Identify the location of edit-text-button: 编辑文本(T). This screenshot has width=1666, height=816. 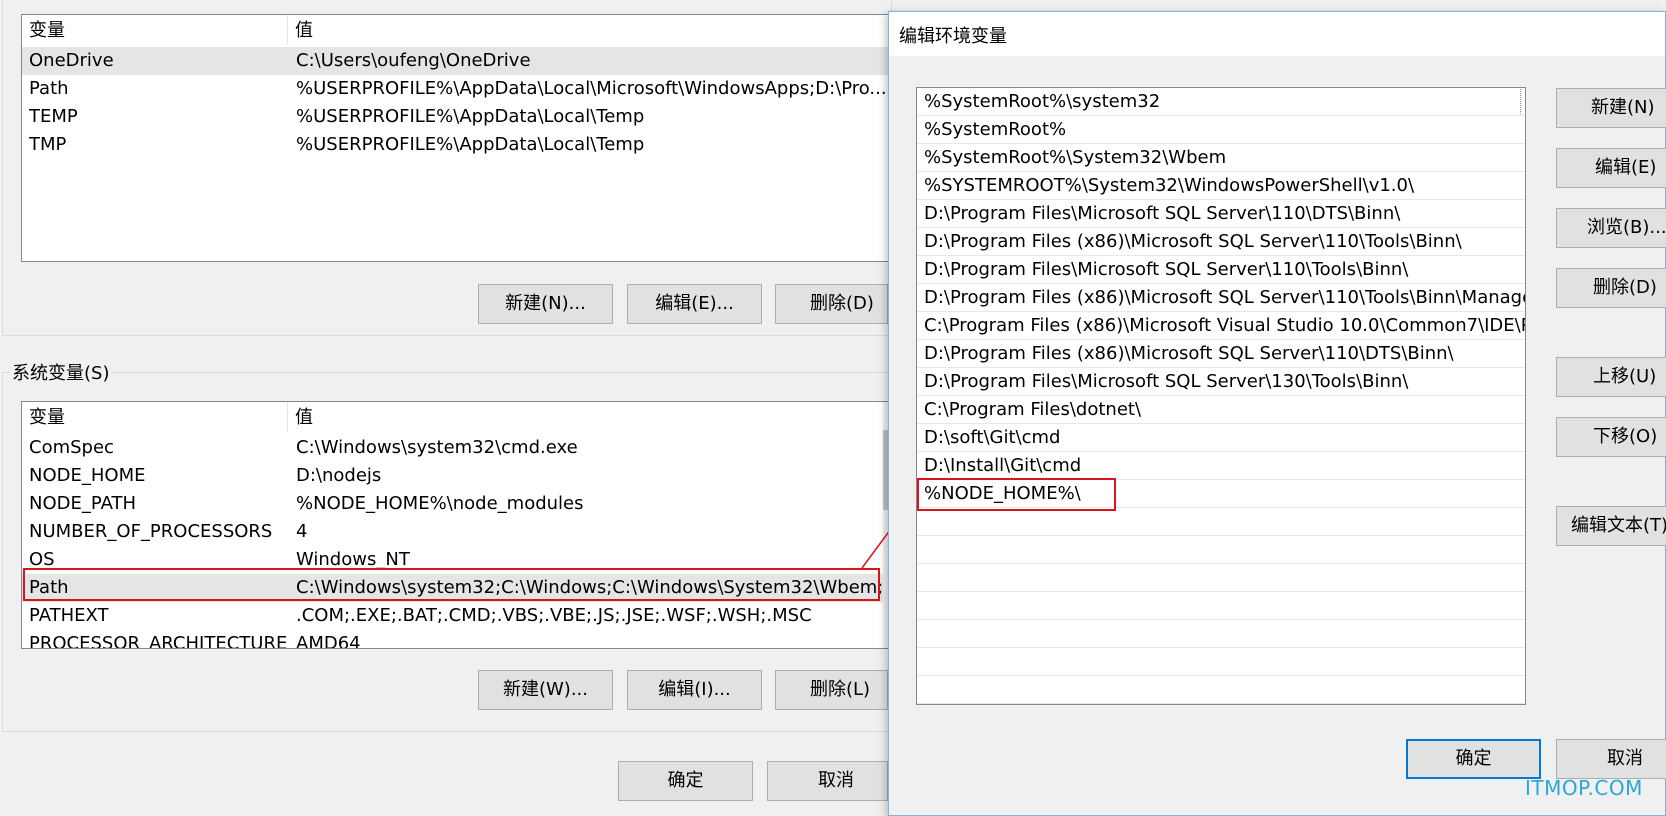
(1611, 526).